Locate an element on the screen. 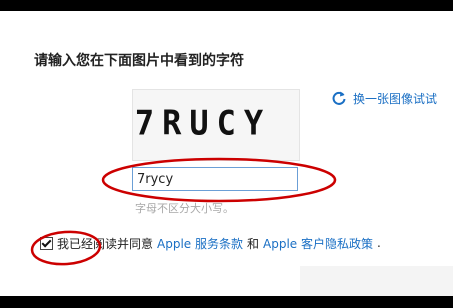  privacy-policy-link: Apple 客户隐私政策 is located at coordinates (318, 243).